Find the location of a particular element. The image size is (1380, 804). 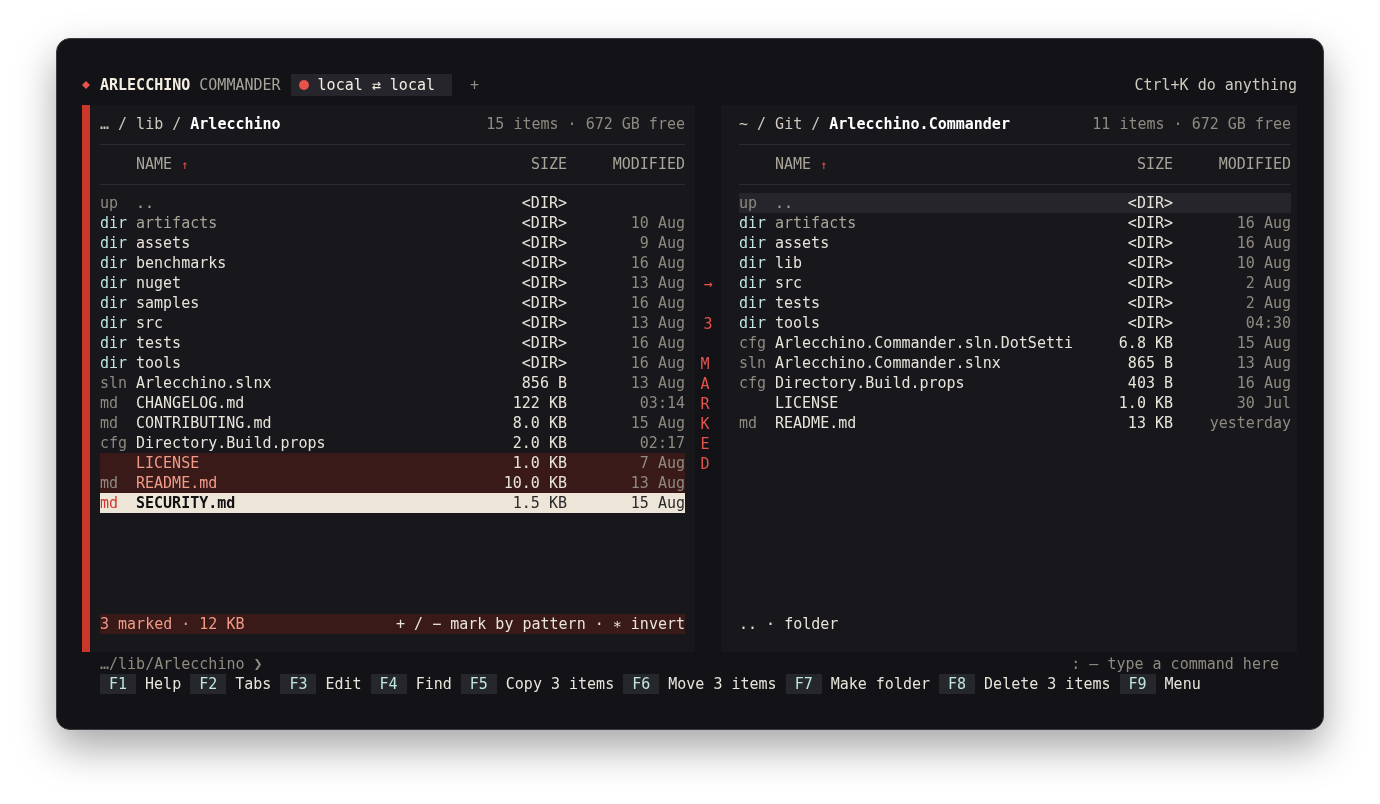

direction-arrow-icon: → is located at coordinates (708, 284).